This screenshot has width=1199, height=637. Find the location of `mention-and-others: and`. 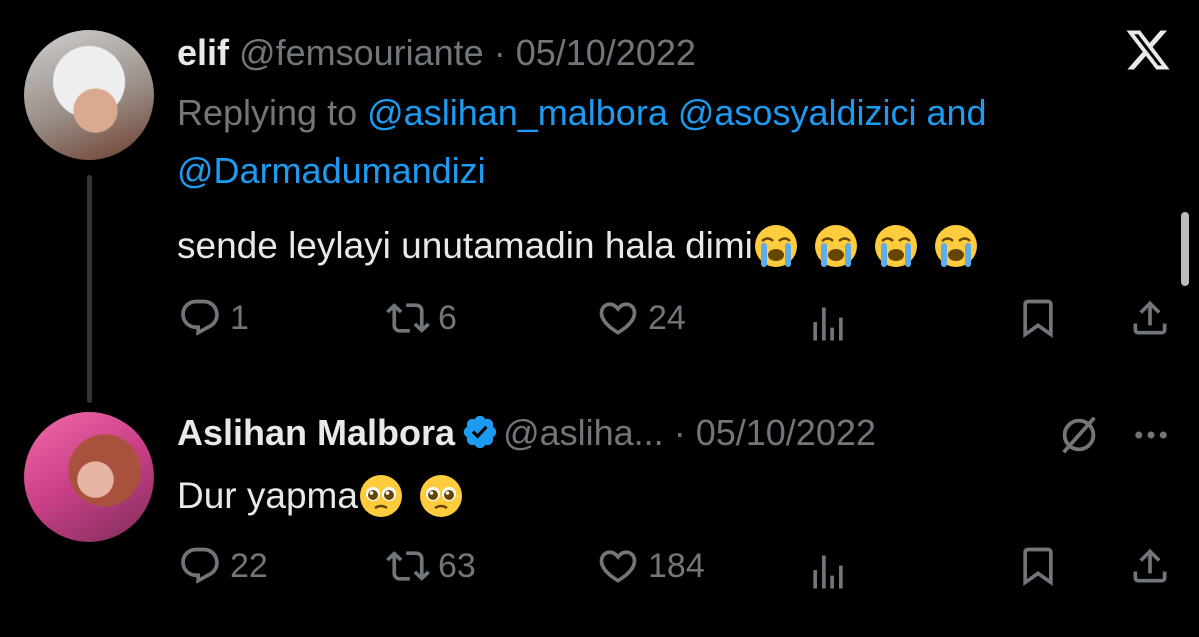

mention-and-others: and is located at coordinates (957, 112).